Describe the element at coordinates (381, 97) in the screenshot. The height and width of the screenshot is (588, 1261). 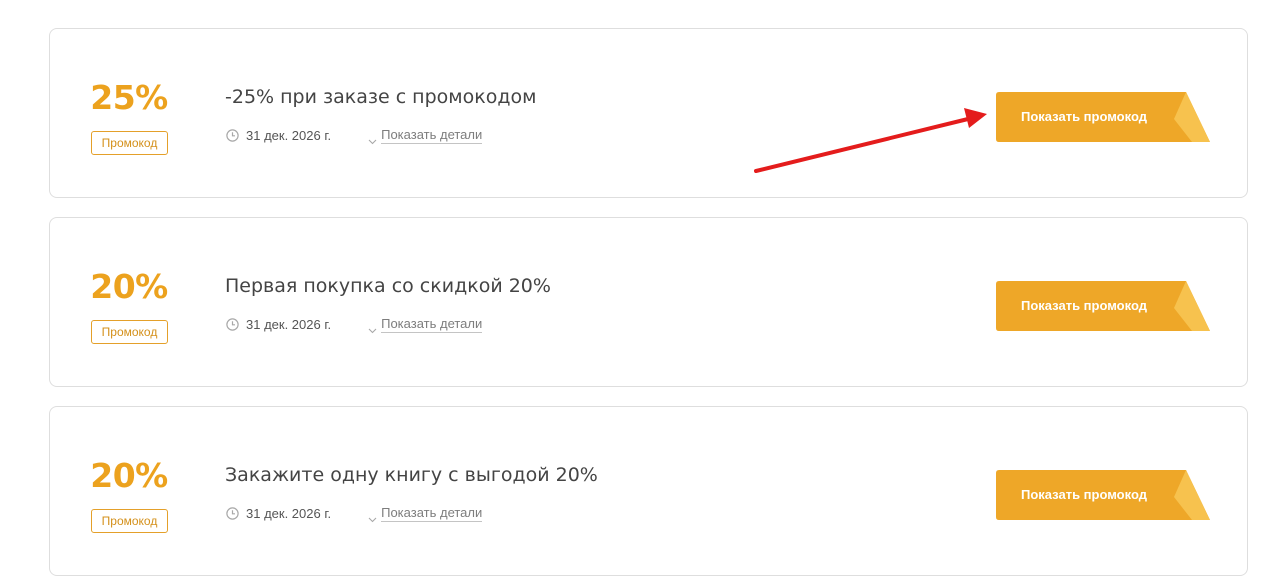
I see `offer-title: -25% при заказе с промокодом` at that location.